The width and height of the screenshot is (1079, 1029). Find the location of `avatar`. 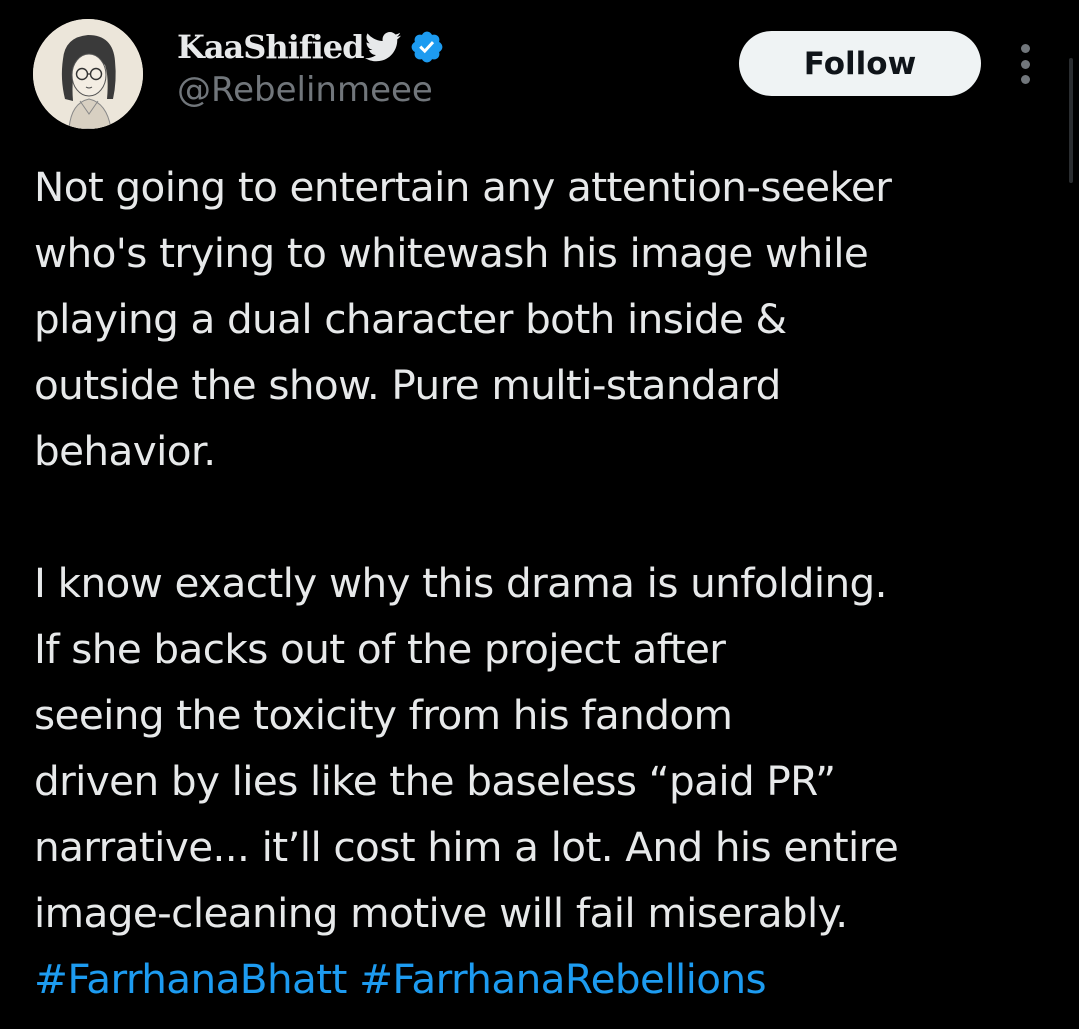

avatar is located at coordinates (88, 74).